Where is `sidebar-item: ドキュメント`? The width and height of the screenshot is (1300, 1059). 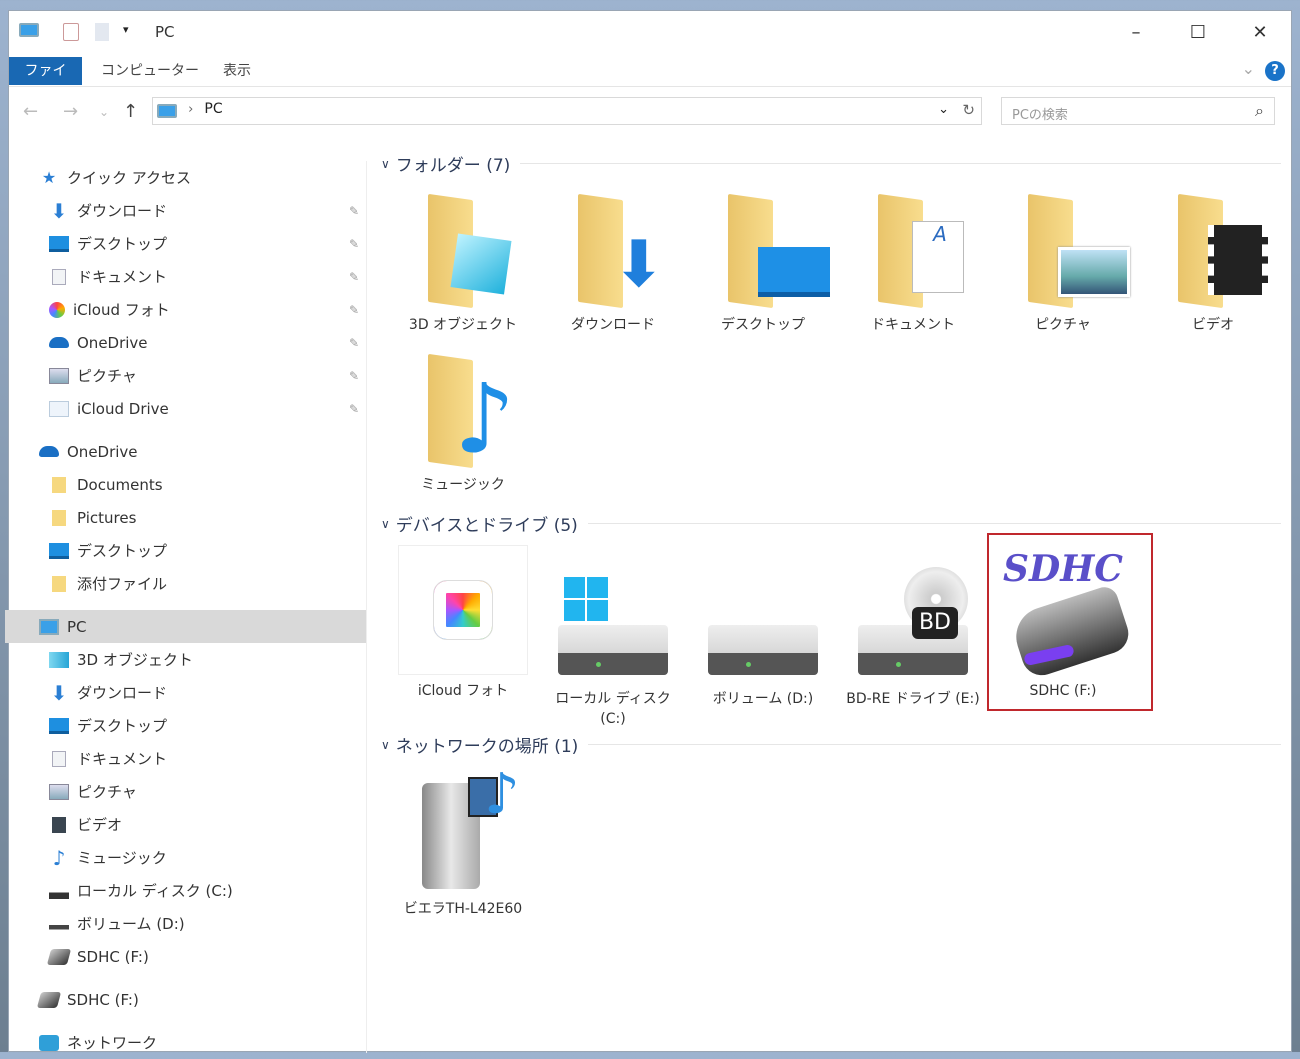
sidebar-item: ドキュメント is located at coordinates (187, 758).